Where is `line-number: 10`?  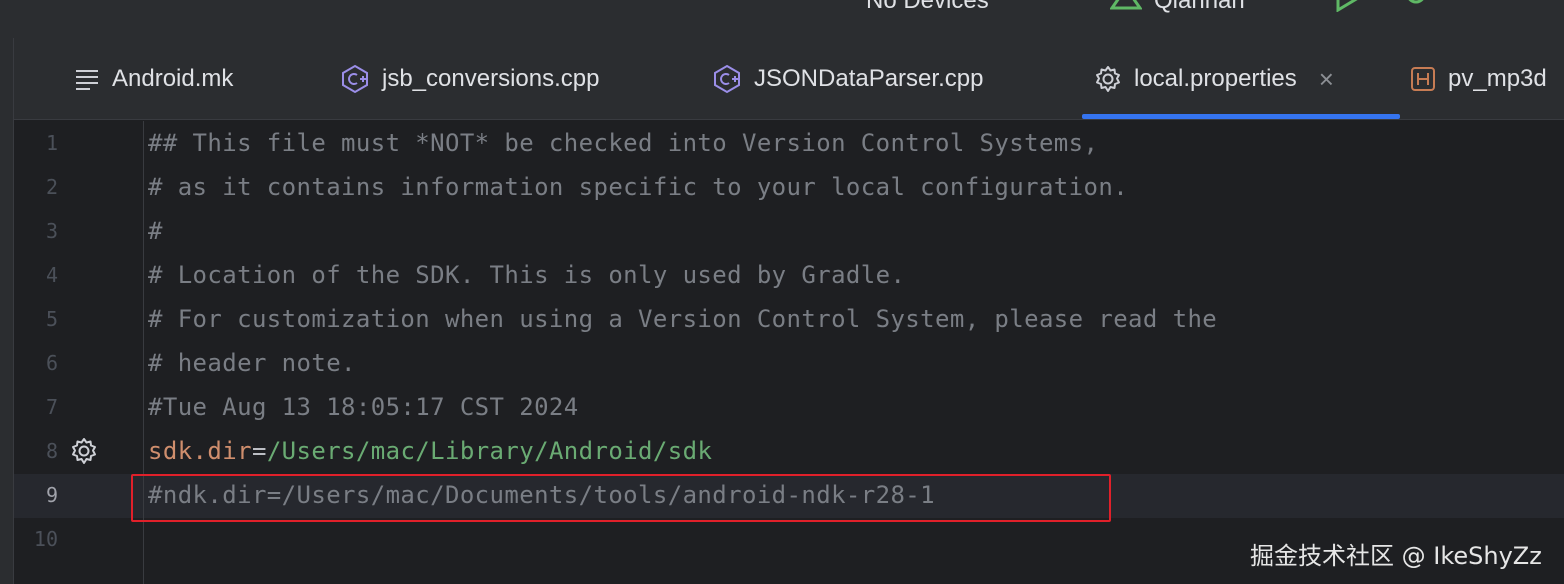 line-number: 10 is located at coordinates (45, 539).